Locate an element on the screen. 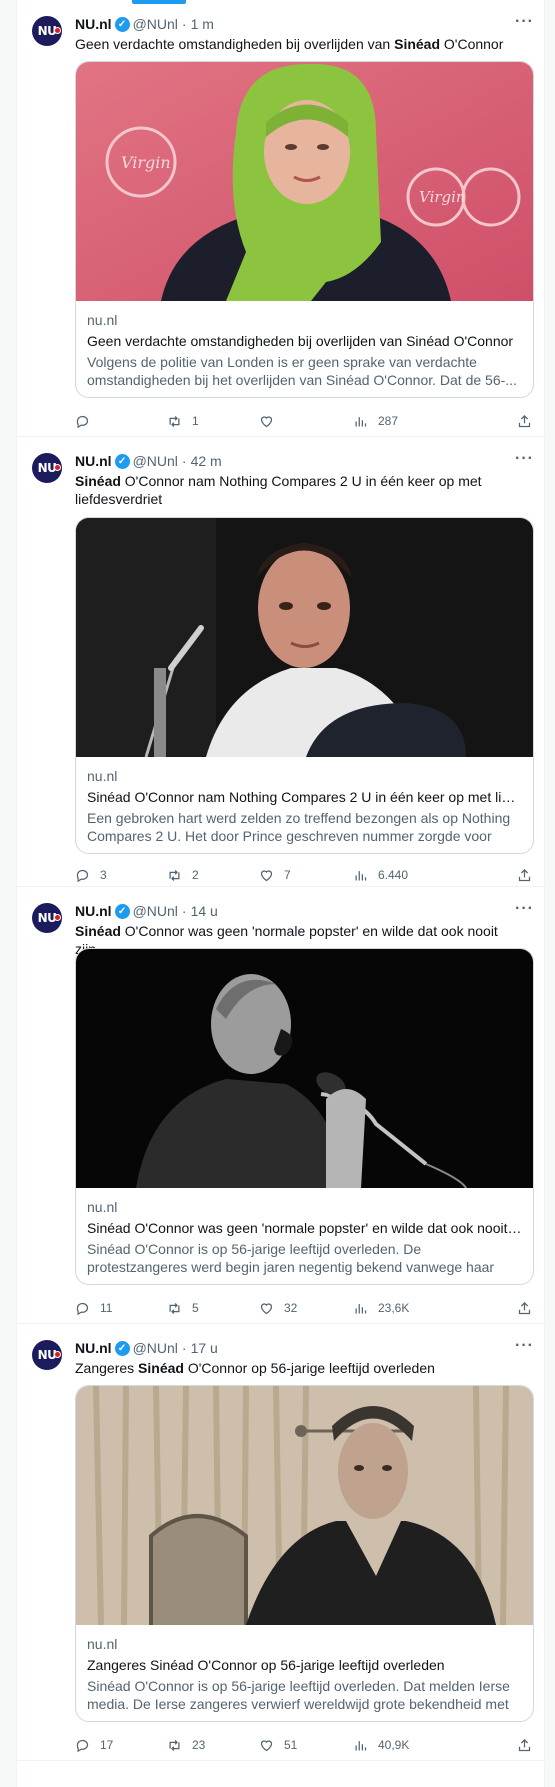 The width and height of the screenshot is (555, 1787). view-count: 23,6K is located at coordinates (394, 1308).